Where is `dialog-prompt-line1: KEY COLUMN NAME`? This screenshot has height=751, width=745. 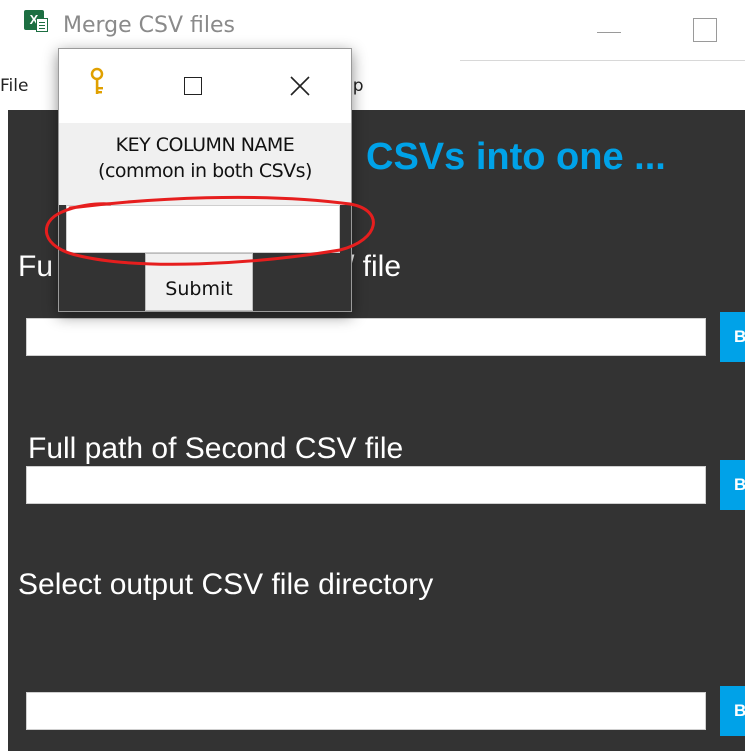 dialog-prompt-line1: KEY COLUMN NAME is located at coordinates (205, 145).